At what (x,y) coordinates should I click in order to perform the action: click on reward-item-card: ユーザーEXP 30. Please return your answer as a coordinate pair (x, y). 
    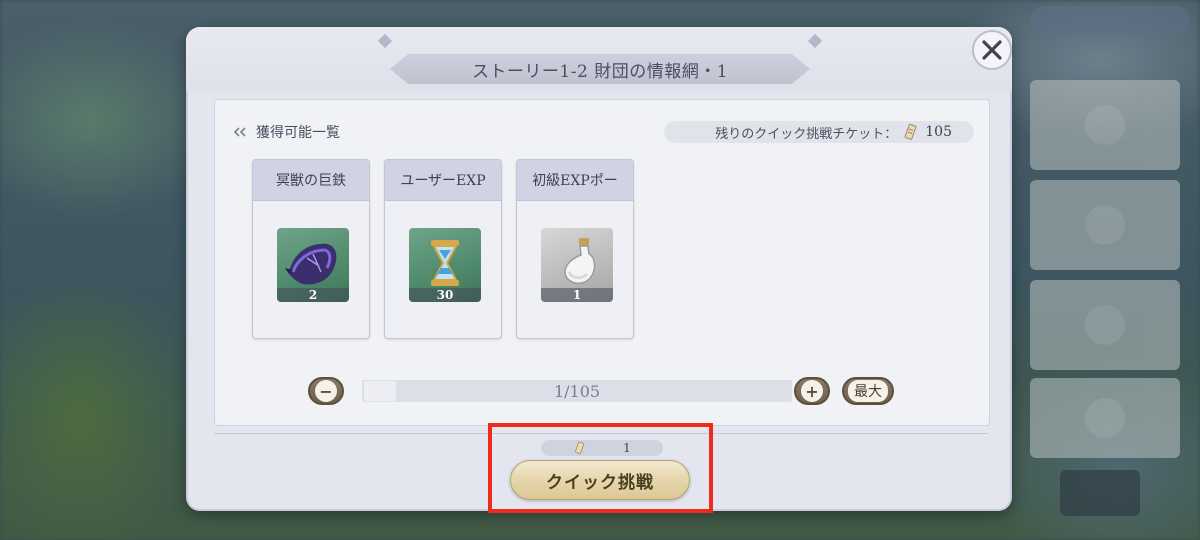
    Looking at the image, I should click on (443, 249).